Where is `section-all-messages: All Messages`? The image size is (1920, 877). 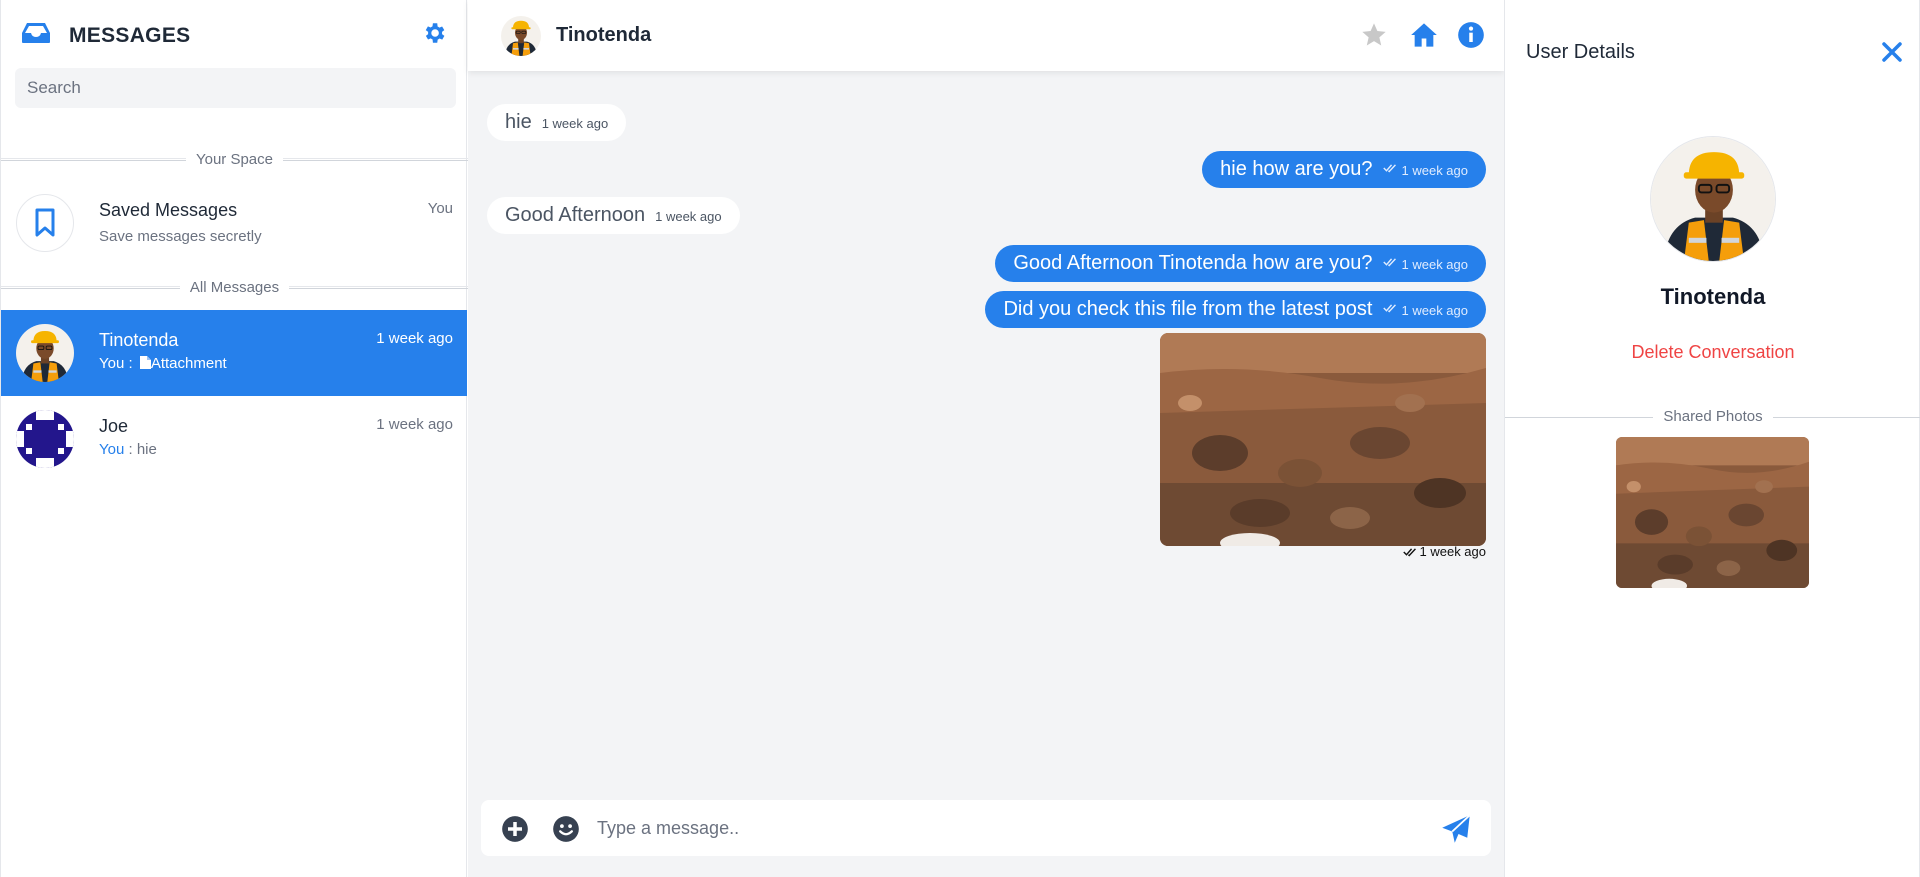
section-all-messages: All Messages is located at coordinates (234, 288).